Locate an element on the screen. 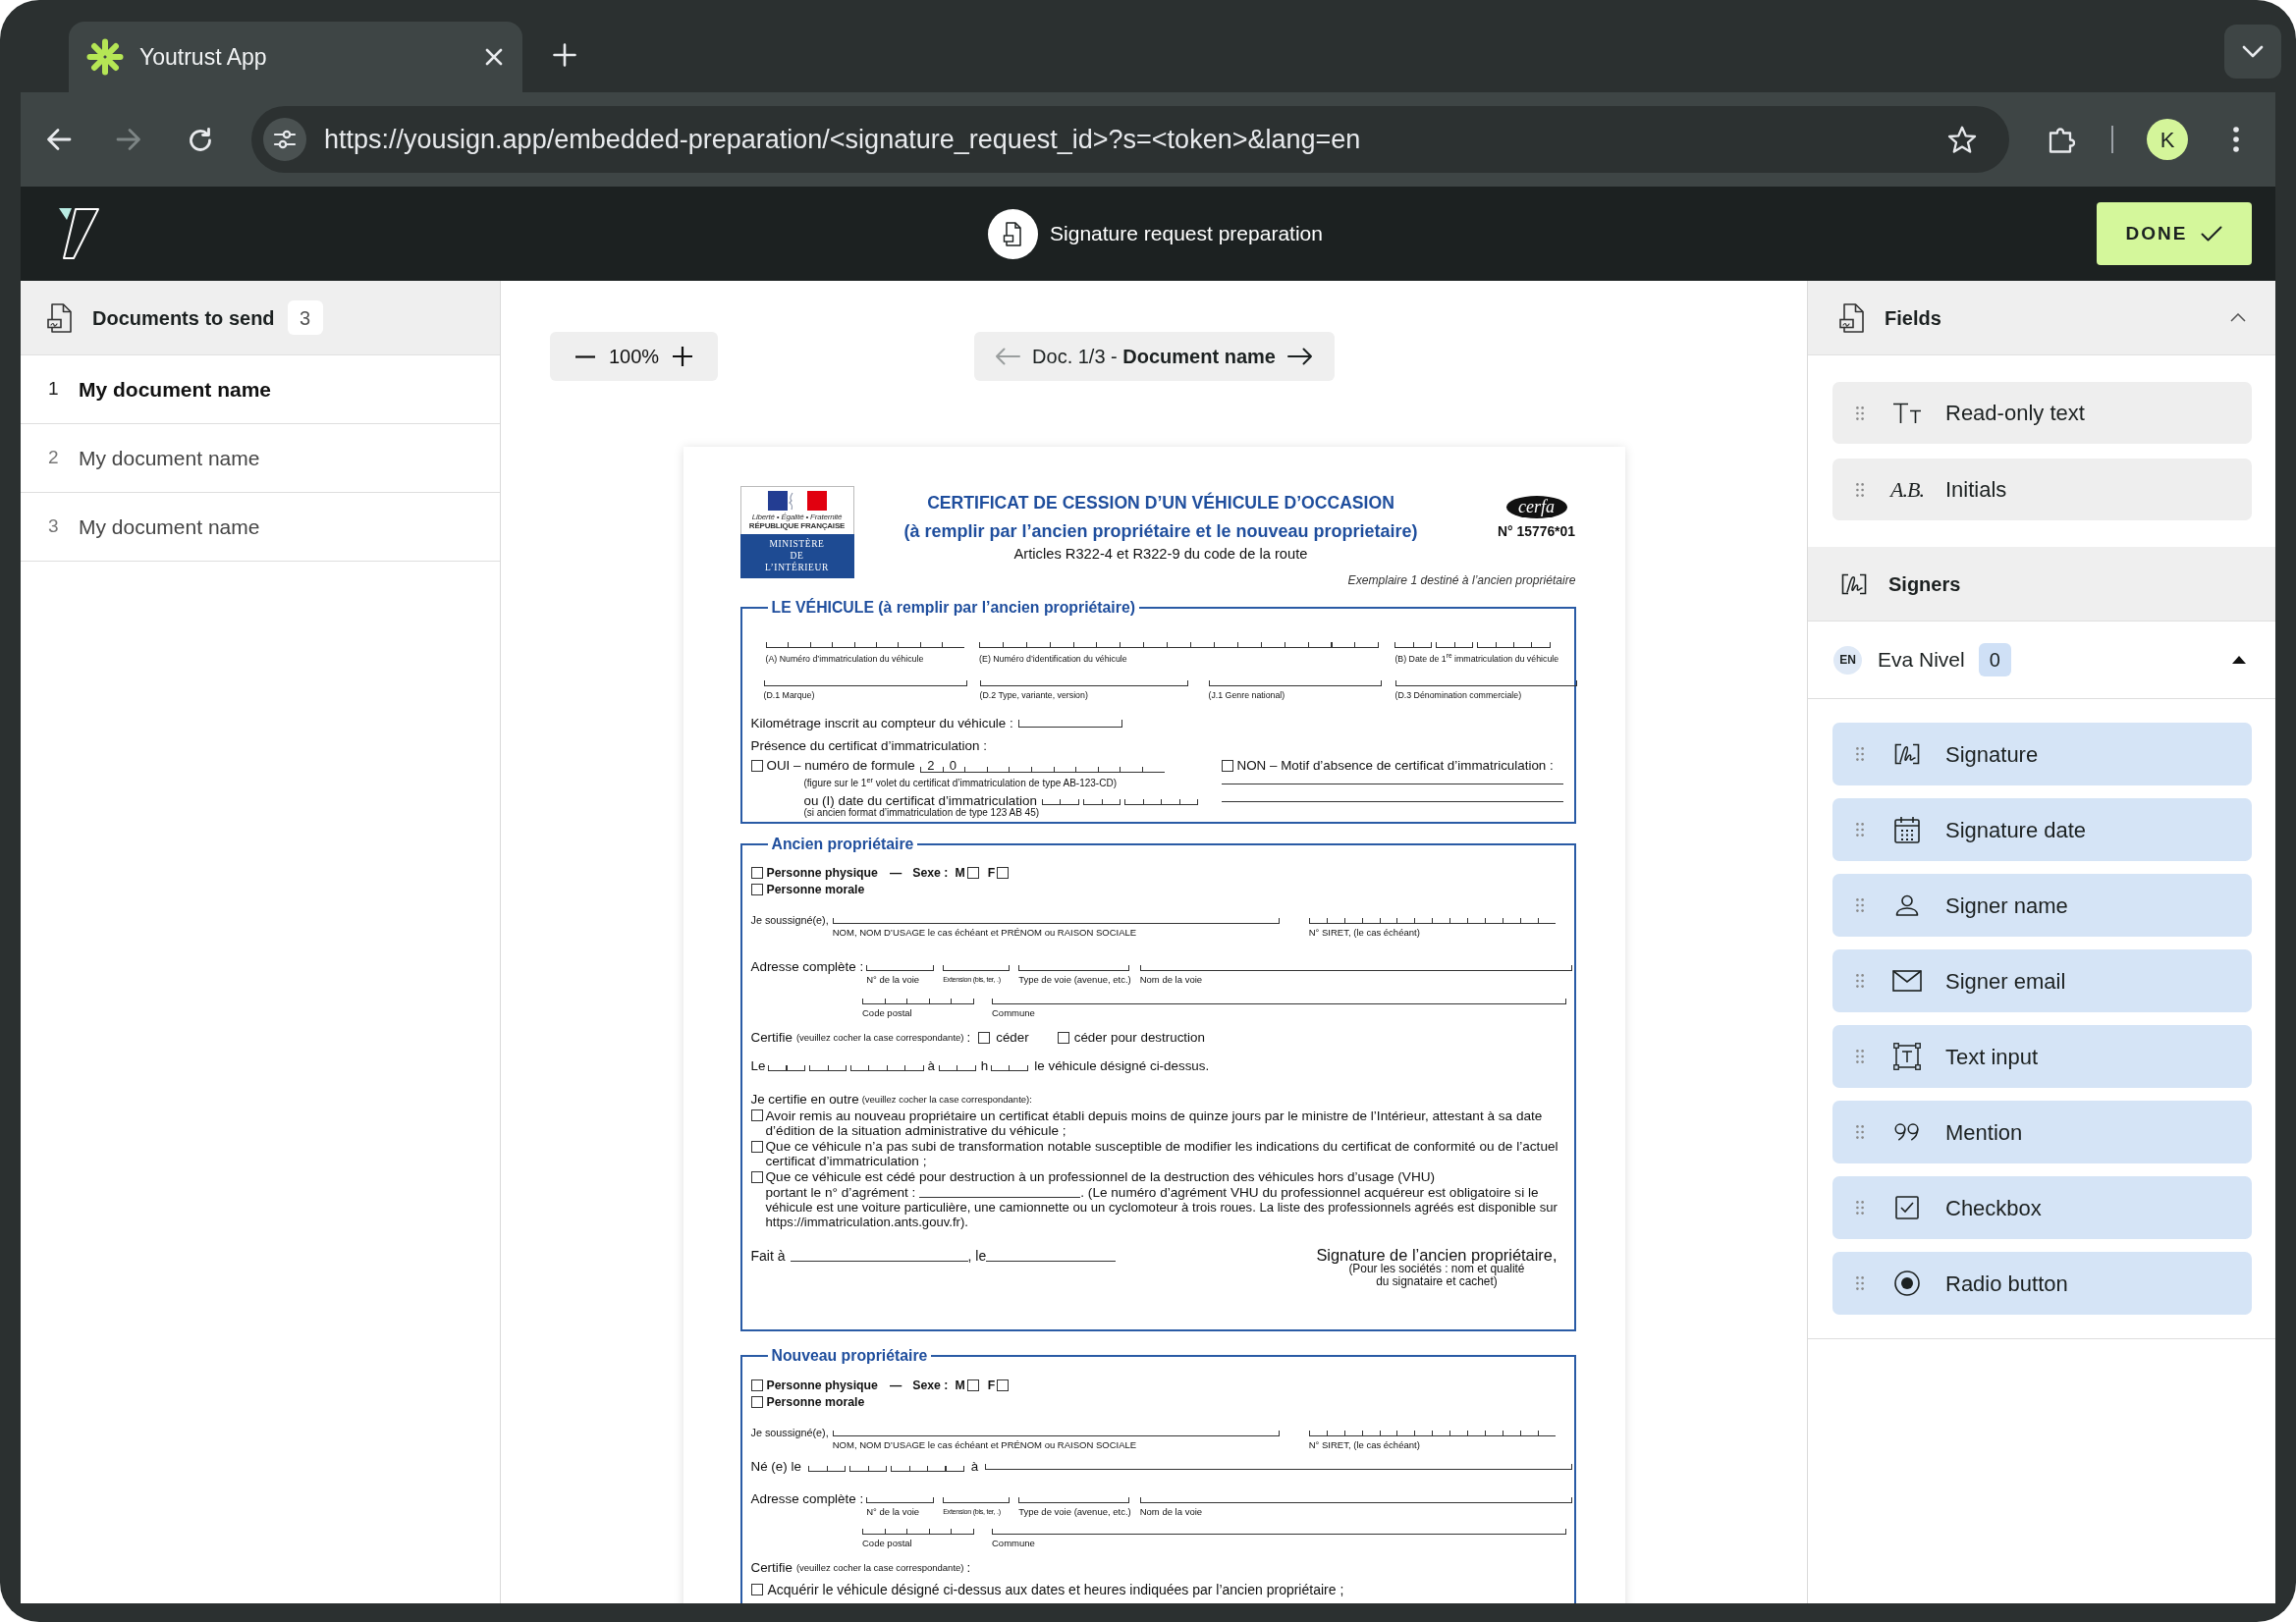 Image resolution: width=2296 pixels, height=1622 pixels. field-label: le véhicule désigné ci-dessus. is located at coordinates (1122, 1066).